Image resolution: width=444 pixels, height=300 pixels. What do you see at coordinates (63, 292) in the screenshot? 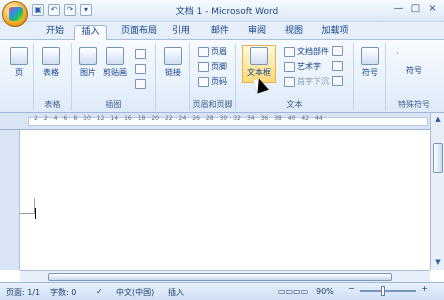
I see `status-words: 字数: 0` at bounding box center [63, 292].